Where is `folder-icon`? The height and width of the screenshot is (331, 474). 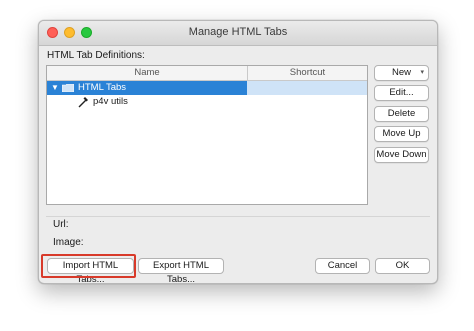 folder-icon is located at coordinates (68, 88).